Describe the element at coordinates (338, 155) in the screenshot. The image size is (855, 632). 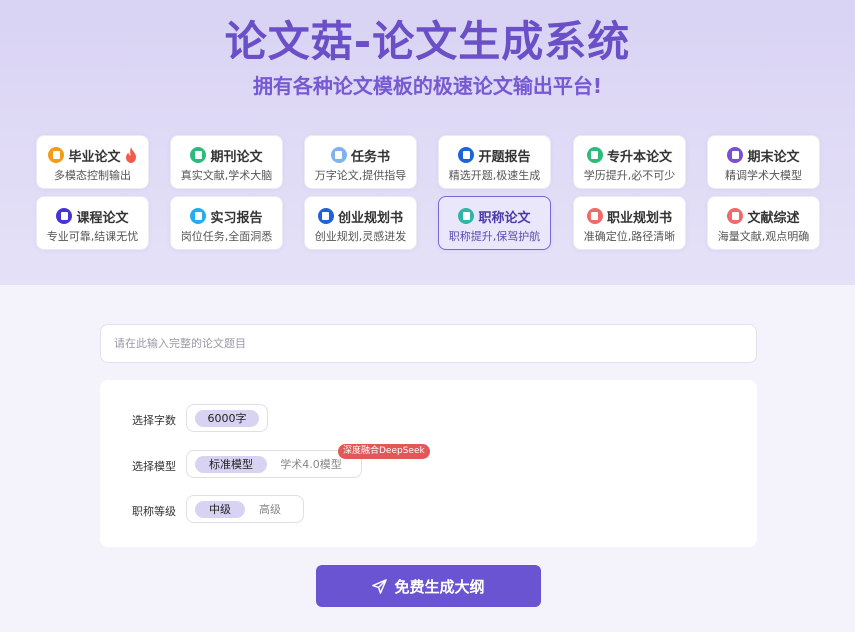
I see `task-book-icon` at that location.